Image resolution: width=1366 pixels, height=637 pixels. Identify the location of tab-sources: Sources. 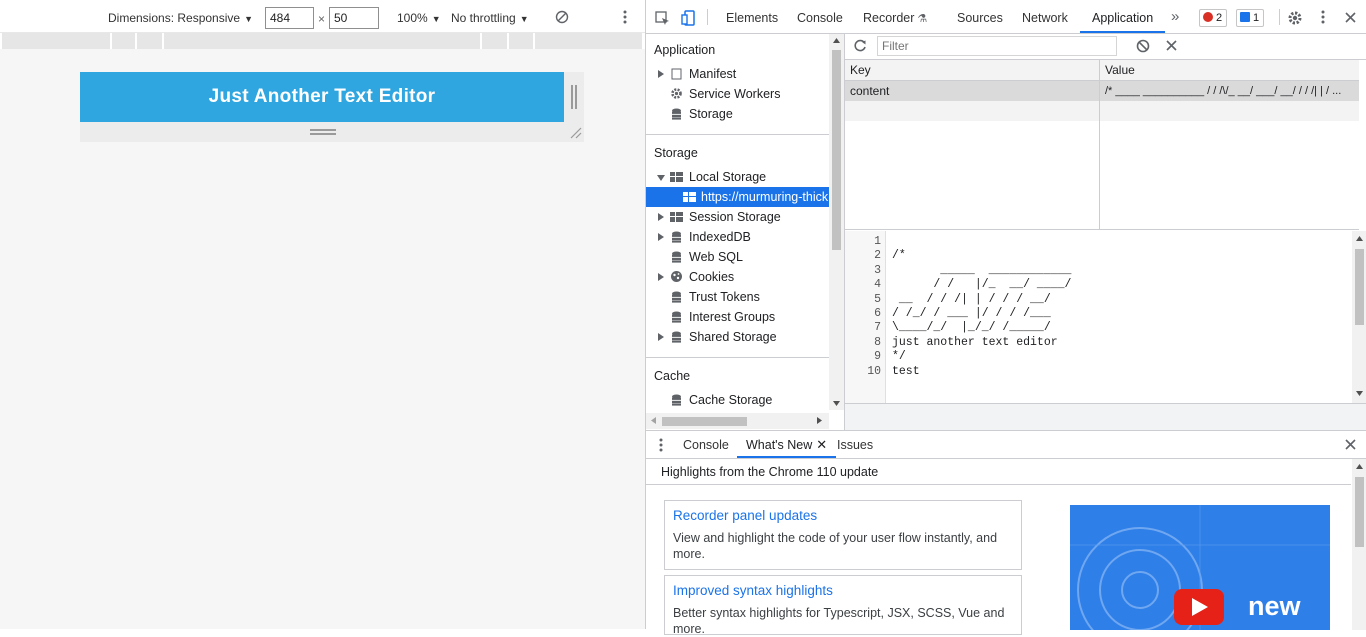
(980, 16).